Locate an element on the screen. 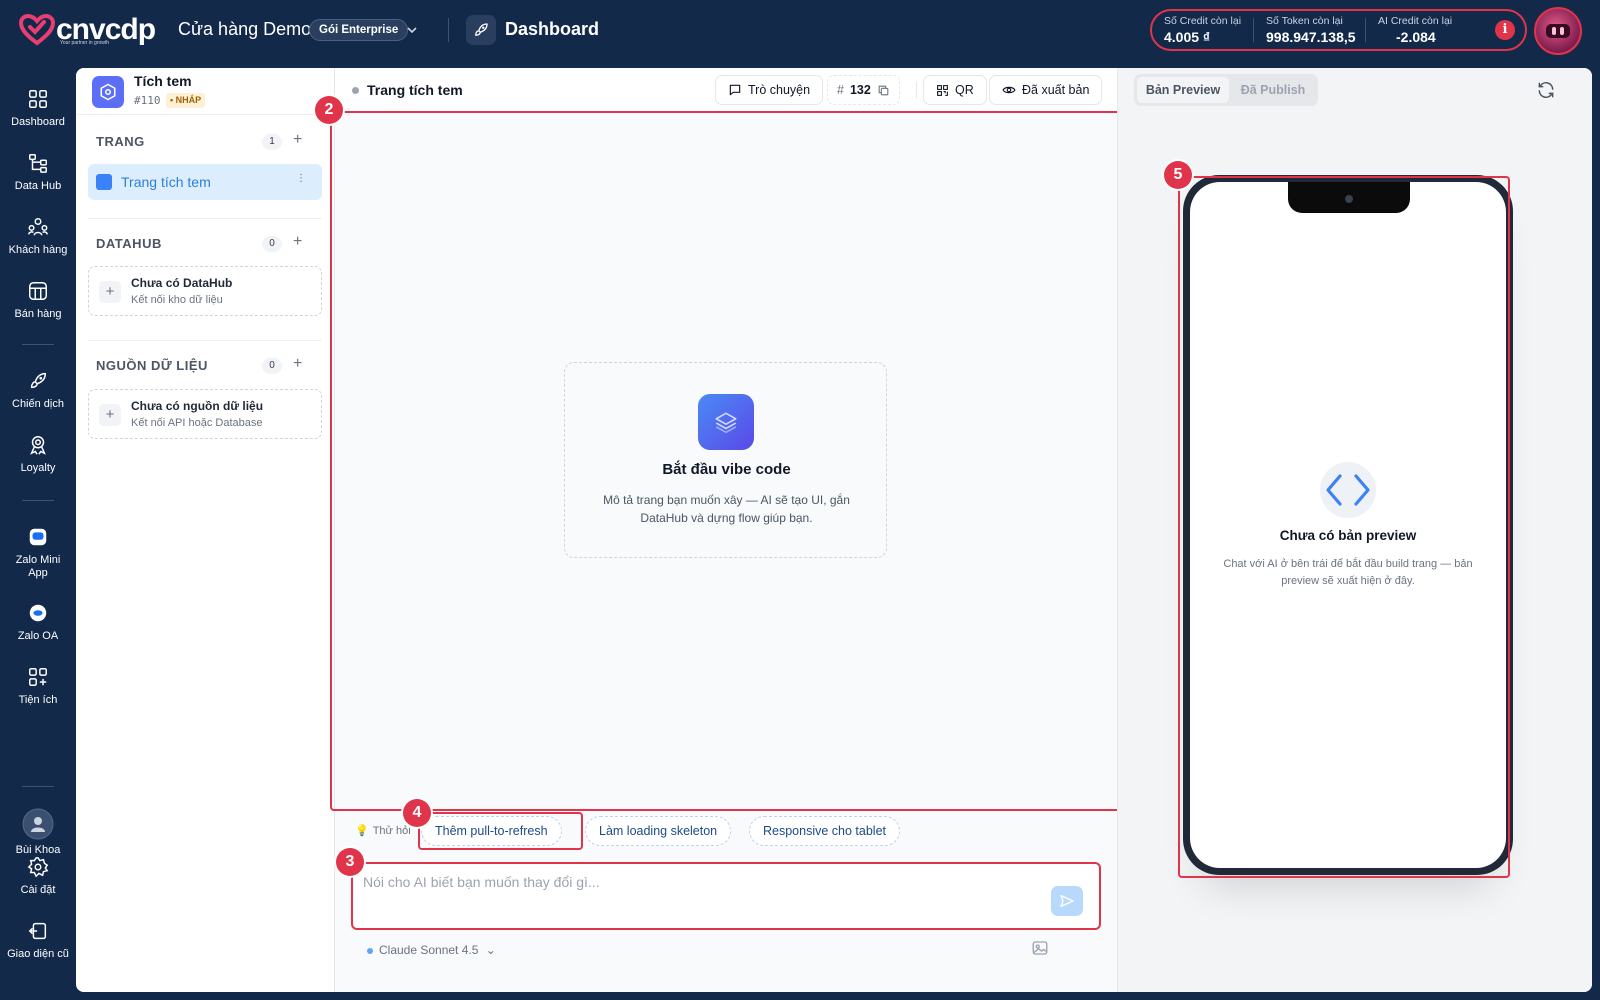 This screenshot has width=1600, height=1000. more-options-icon: ⋮ is located at coordinates (301, 178).